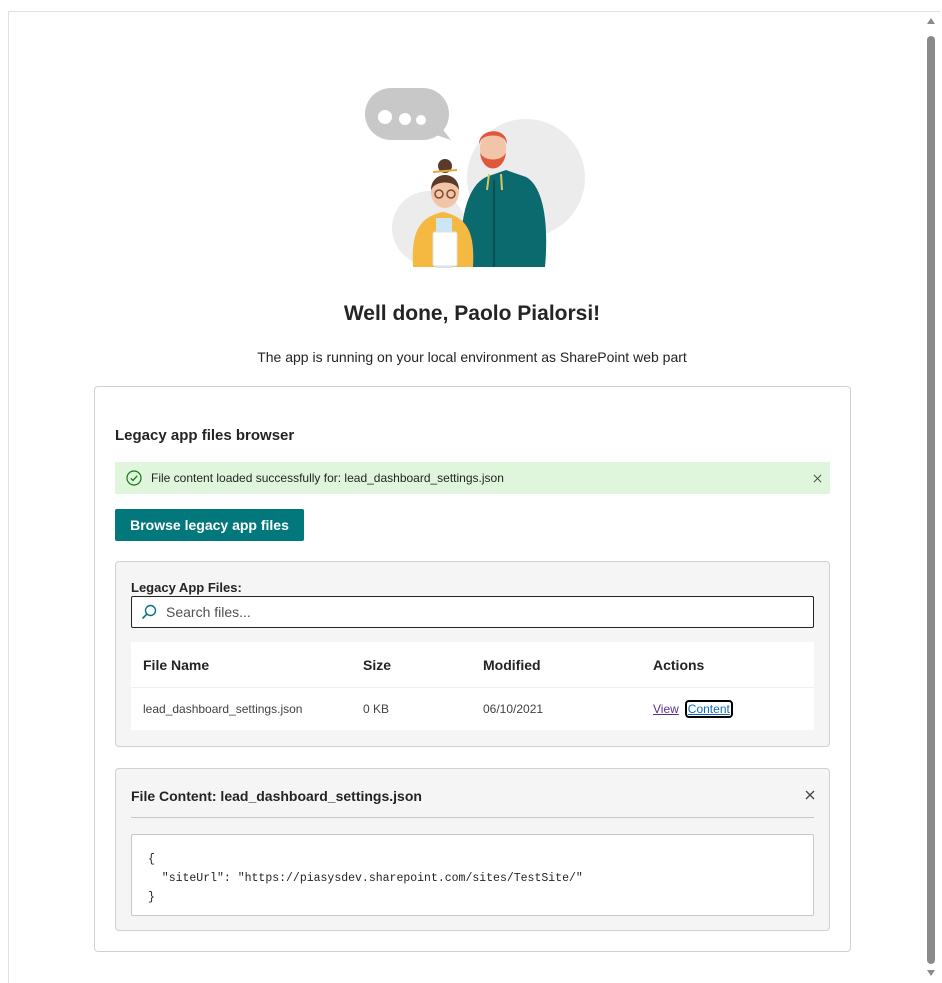 Image resolution: width=942 pixels, height=983 pixels. Describe the element at coordinates (149, 612) in the screenshot. I see `search-icon` at that location.